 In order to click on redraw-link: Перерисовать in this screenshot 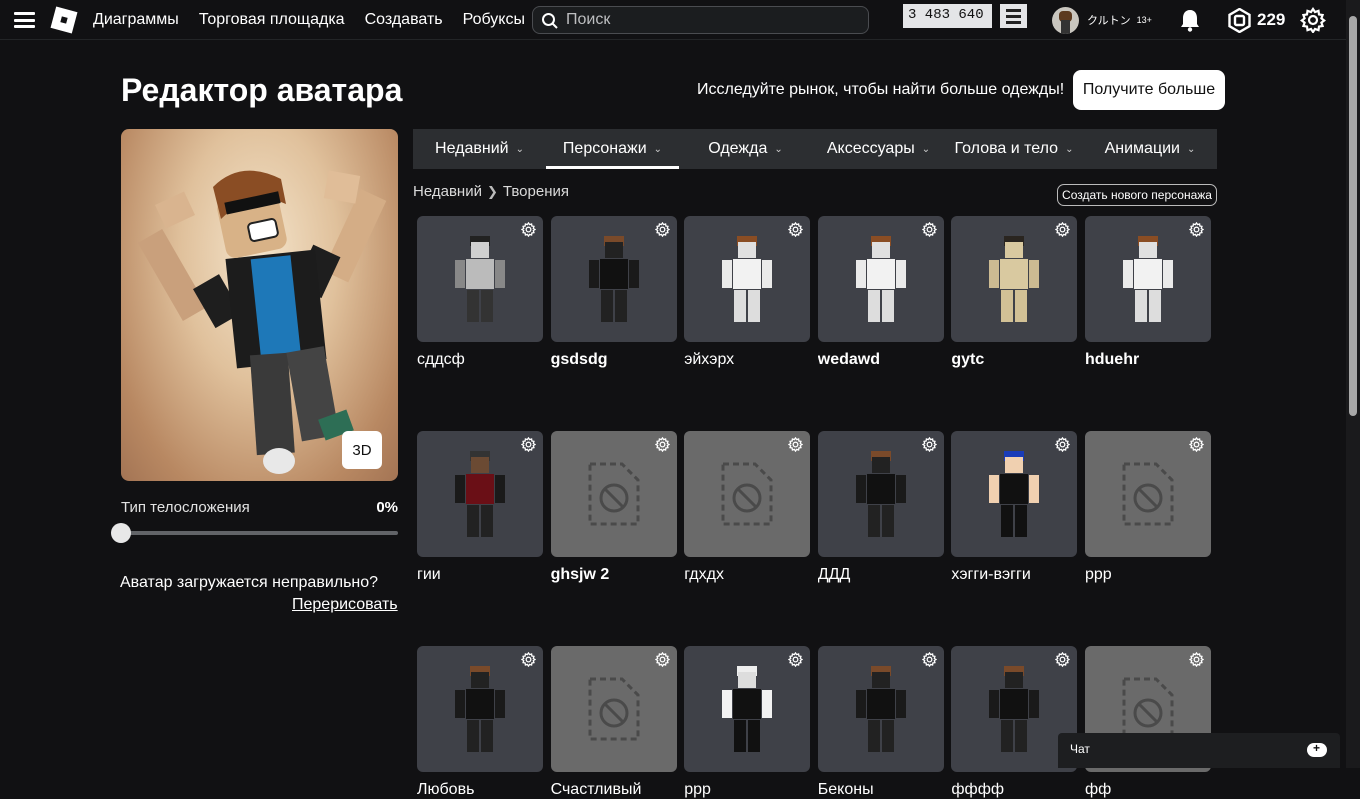, I will do `click(345, 605)`.